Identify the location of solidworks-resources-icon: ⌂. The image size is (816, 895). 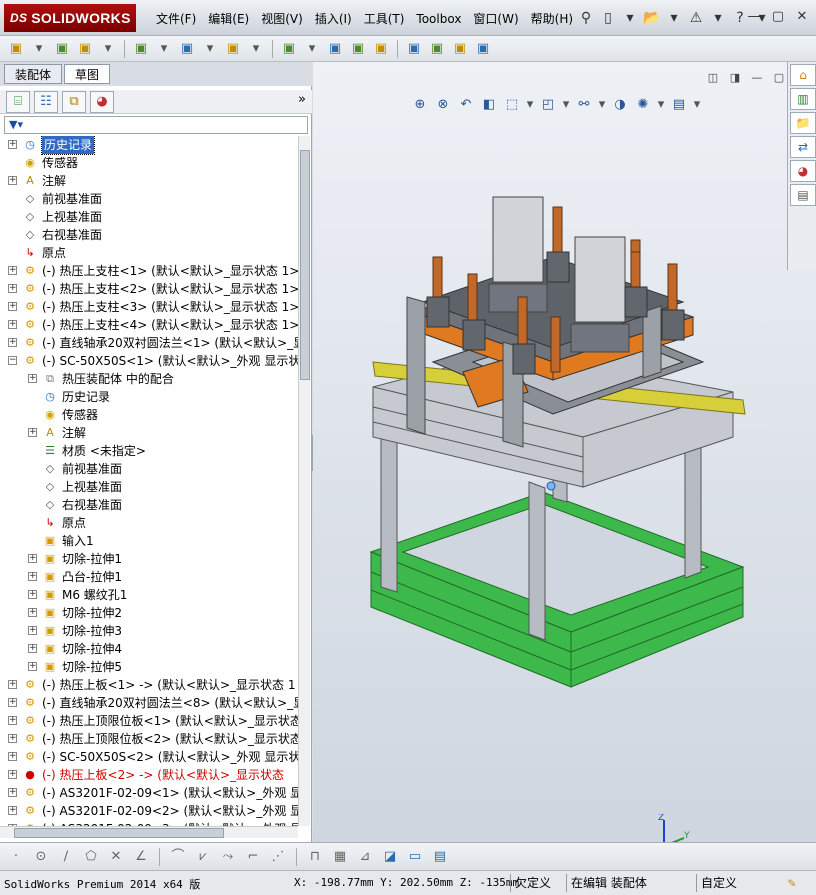
(803, 75).